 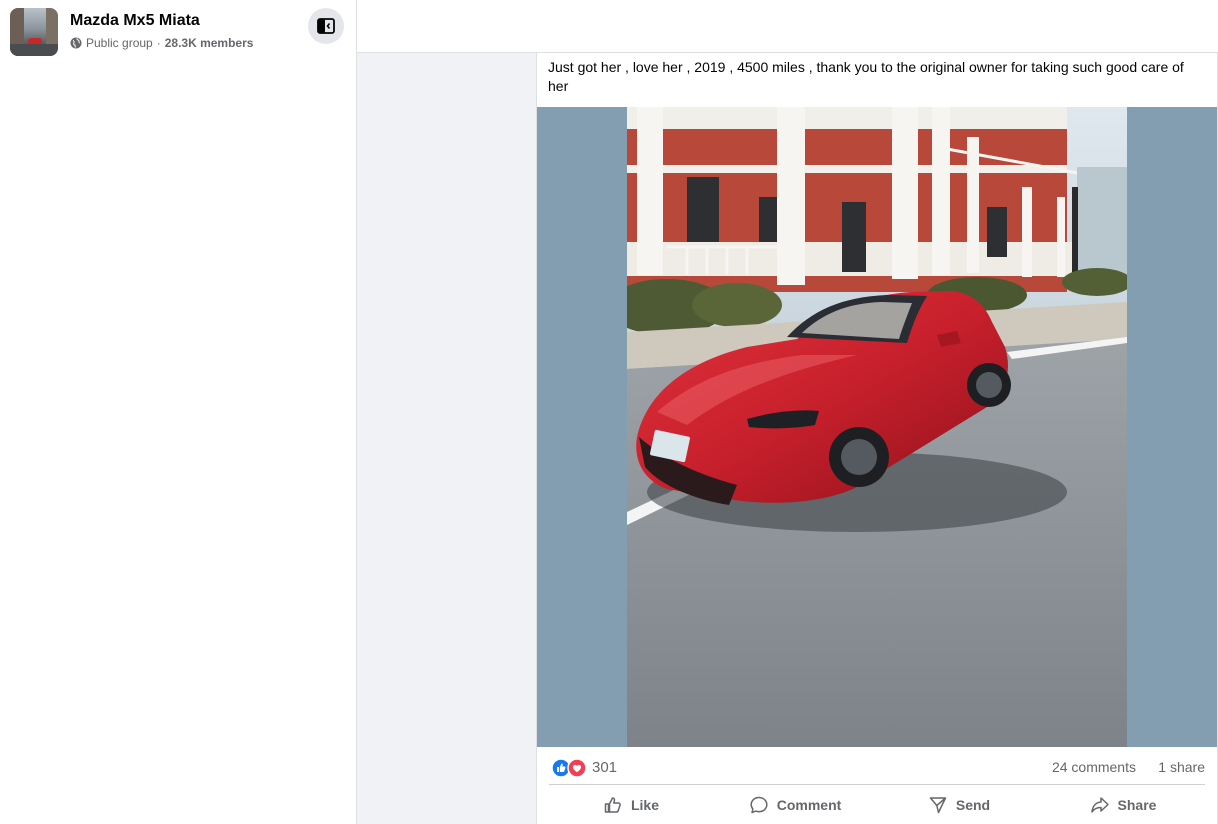 I want to click on speech-bubble-icon, so click(x=759, y=805).